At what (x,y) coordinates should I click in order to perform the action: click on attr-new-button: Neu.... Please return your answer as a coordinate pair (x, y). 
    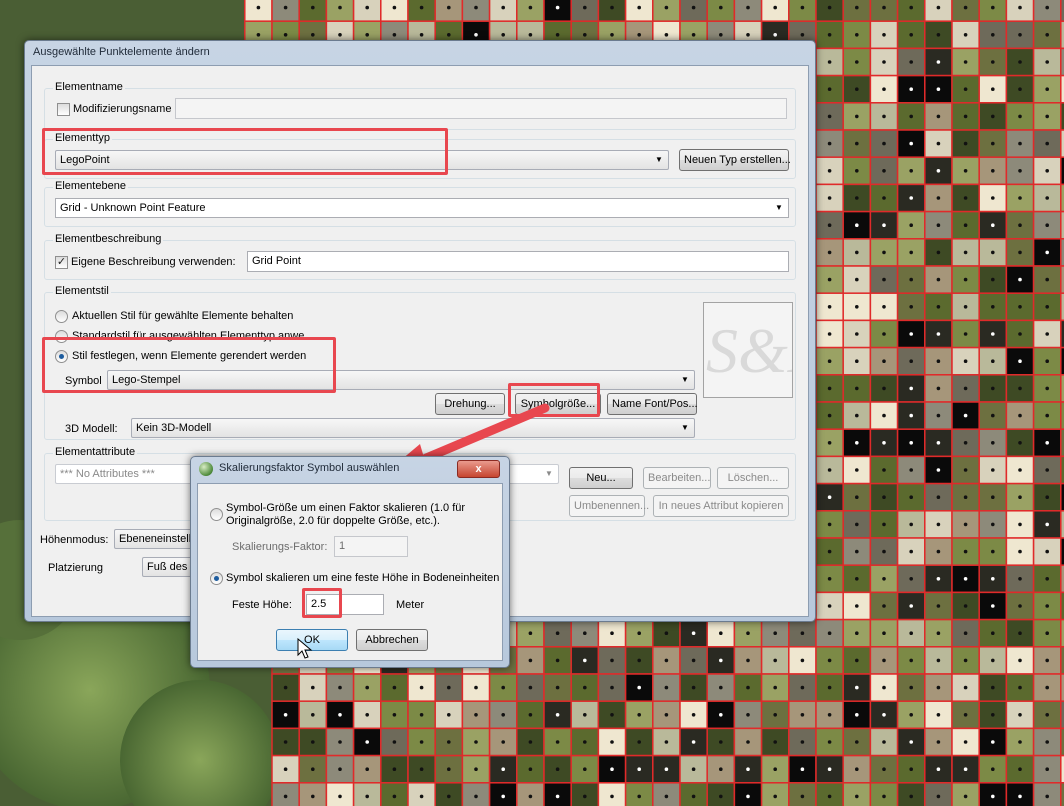
    Looking at the image, I should click on (601, 478).